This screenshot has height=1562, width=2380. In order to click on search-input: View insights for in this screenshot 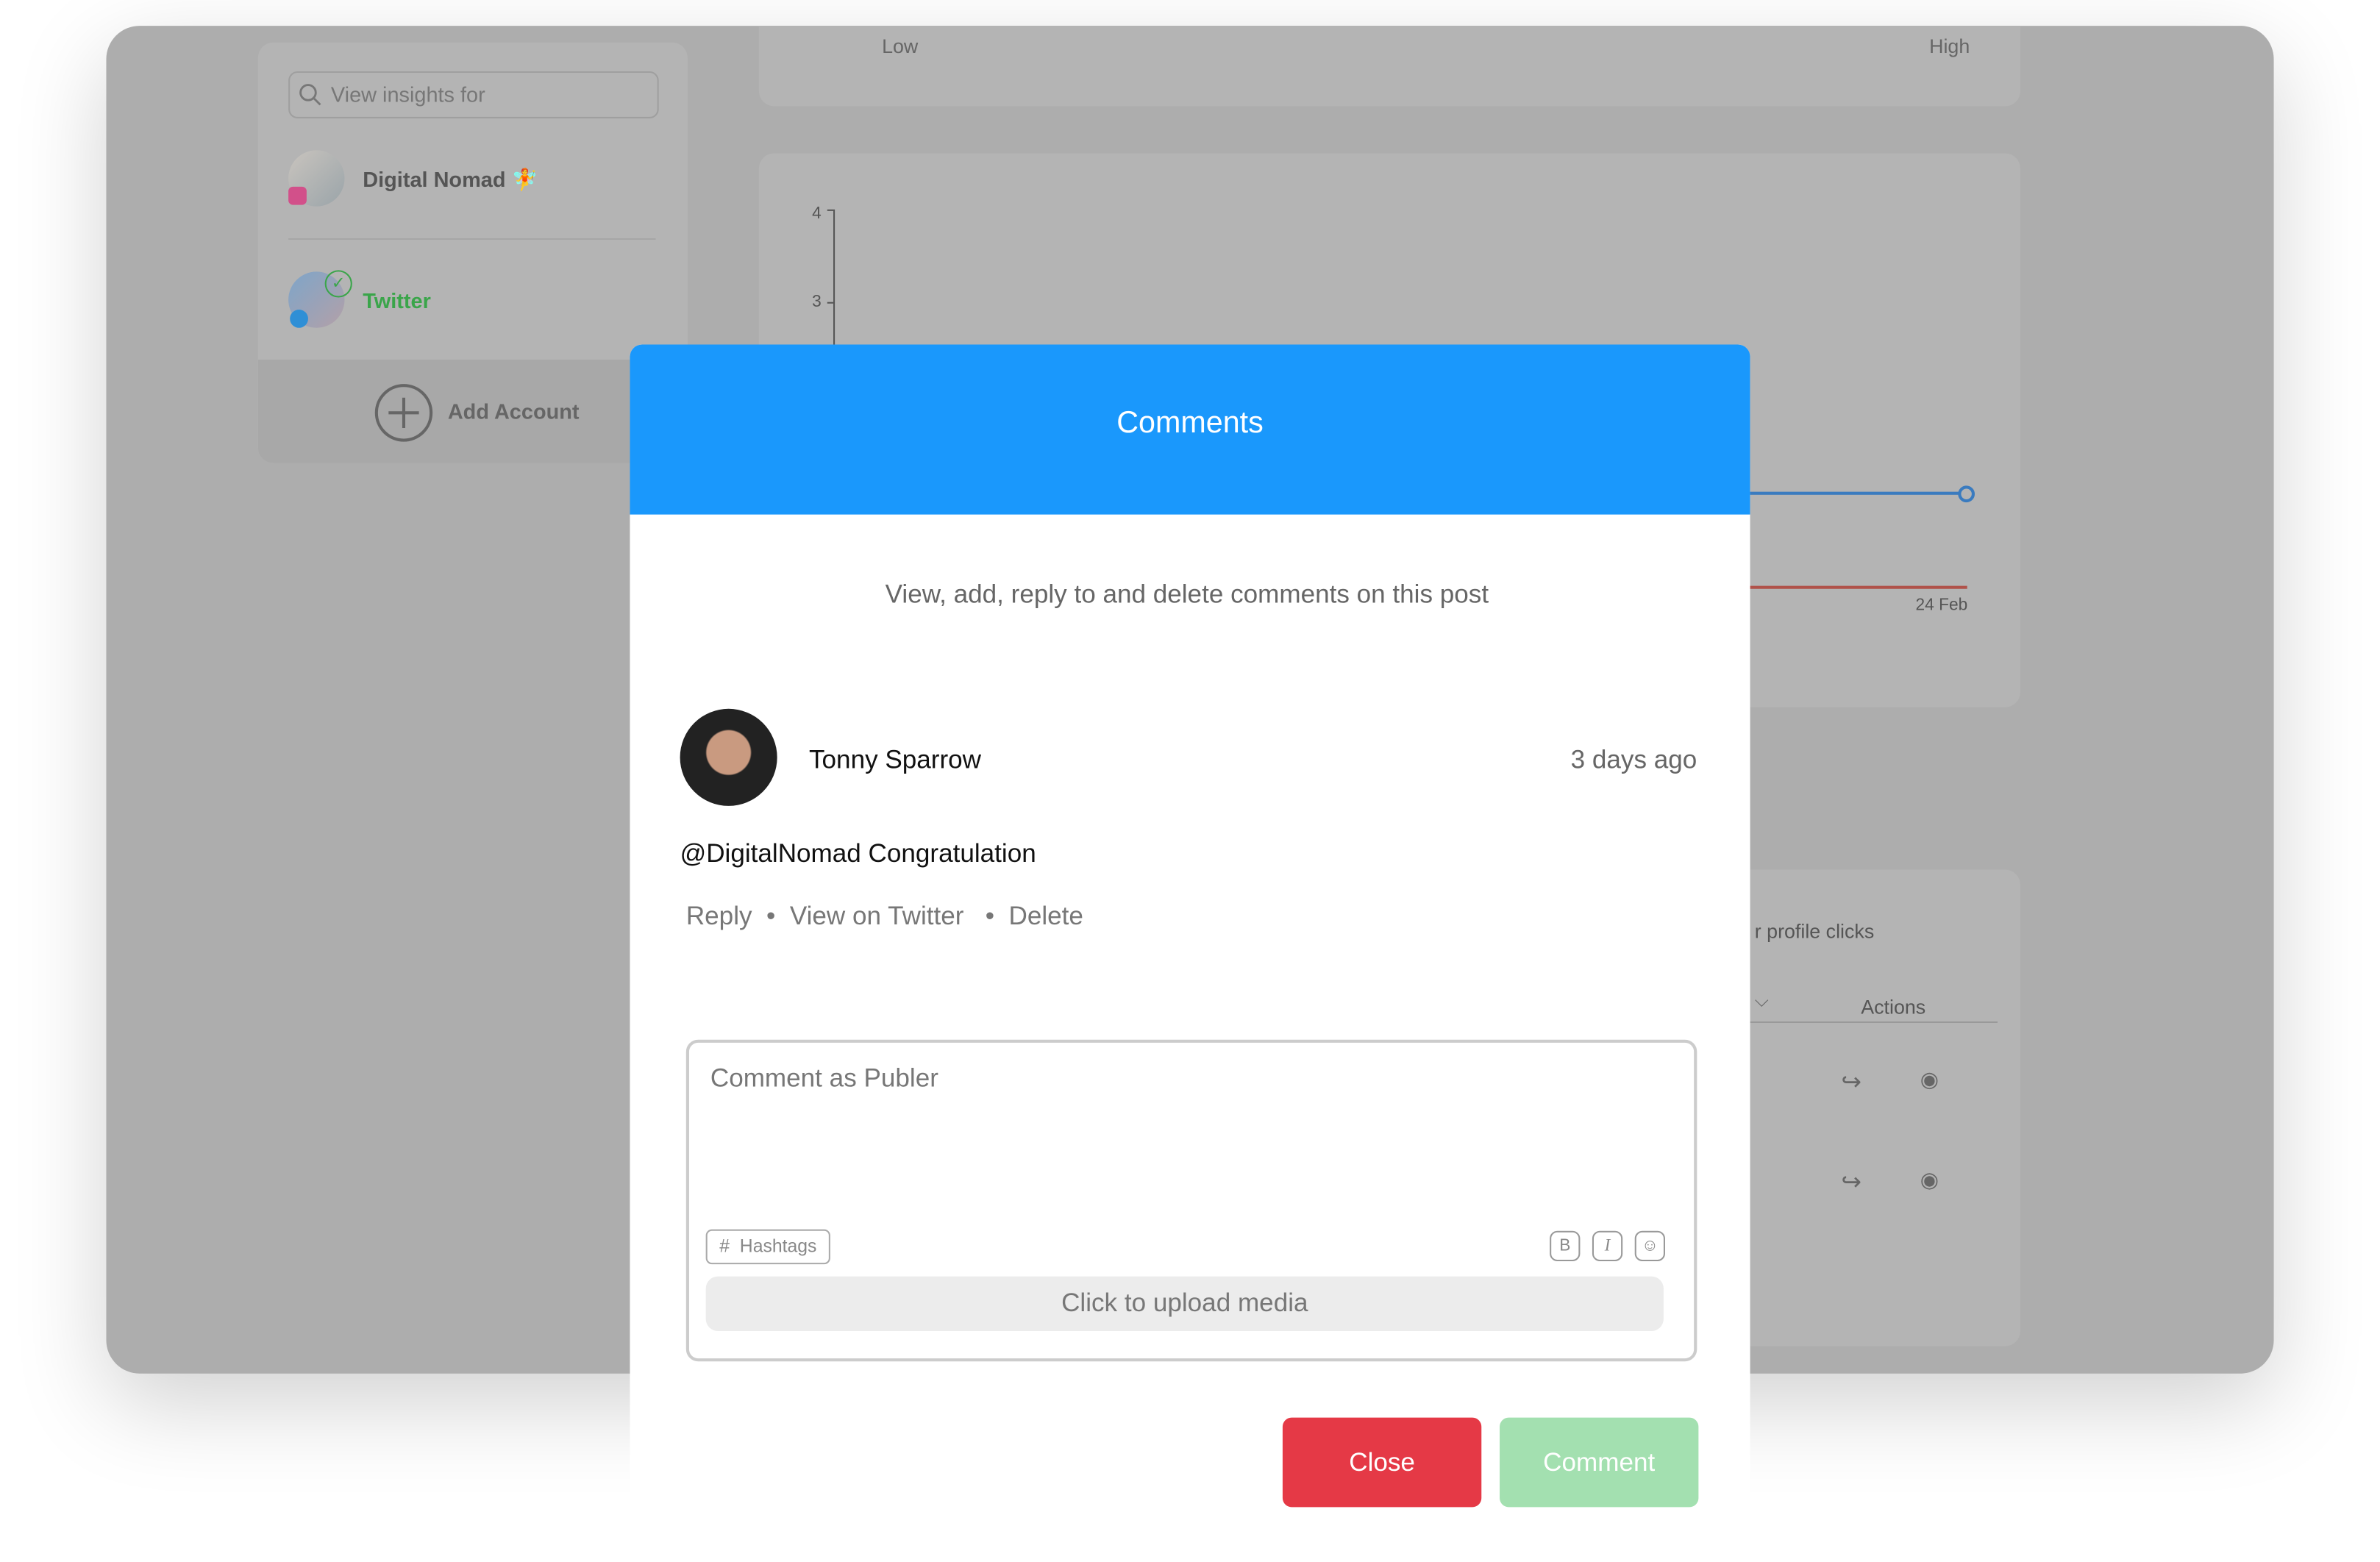, I will do `click(474, 94)`.